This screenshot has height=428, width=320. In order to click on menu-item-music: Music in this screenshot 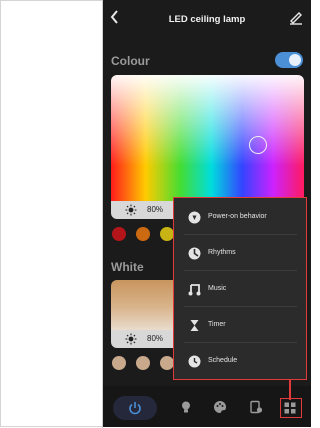, I will do `click(239, 290)`.